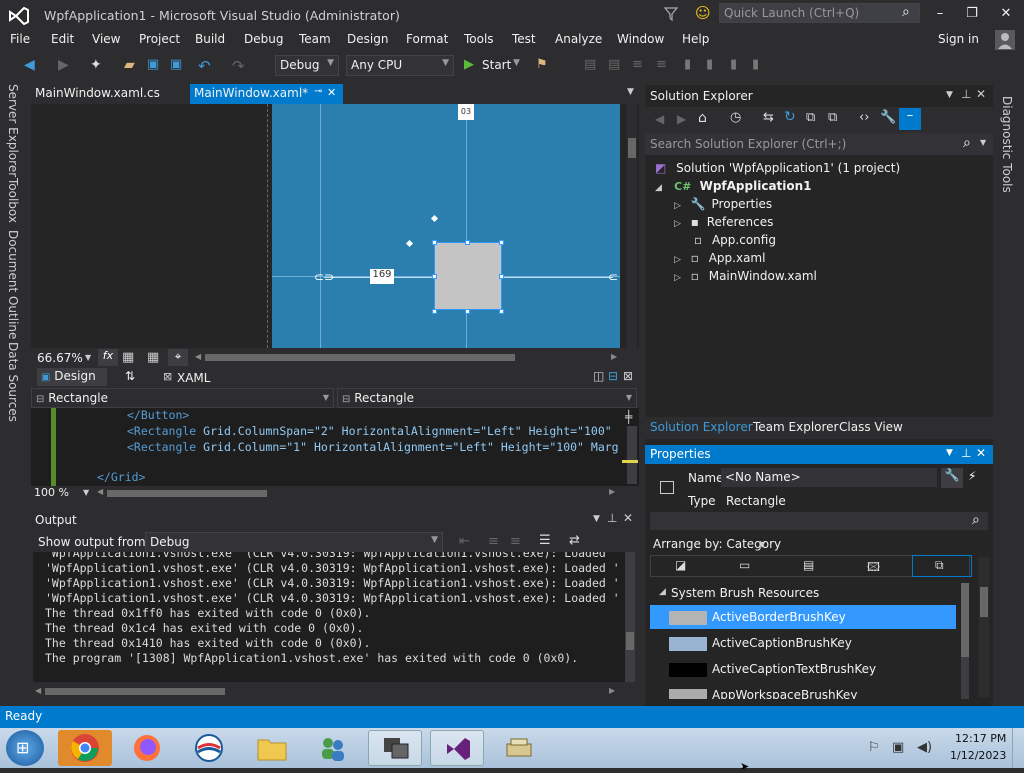 The height and width of the screenshot is (773, 1024). What do you see at coordinates (159, 39) in the screenshot?
I see `menu-project: Project` at bounding box center [159, 39].